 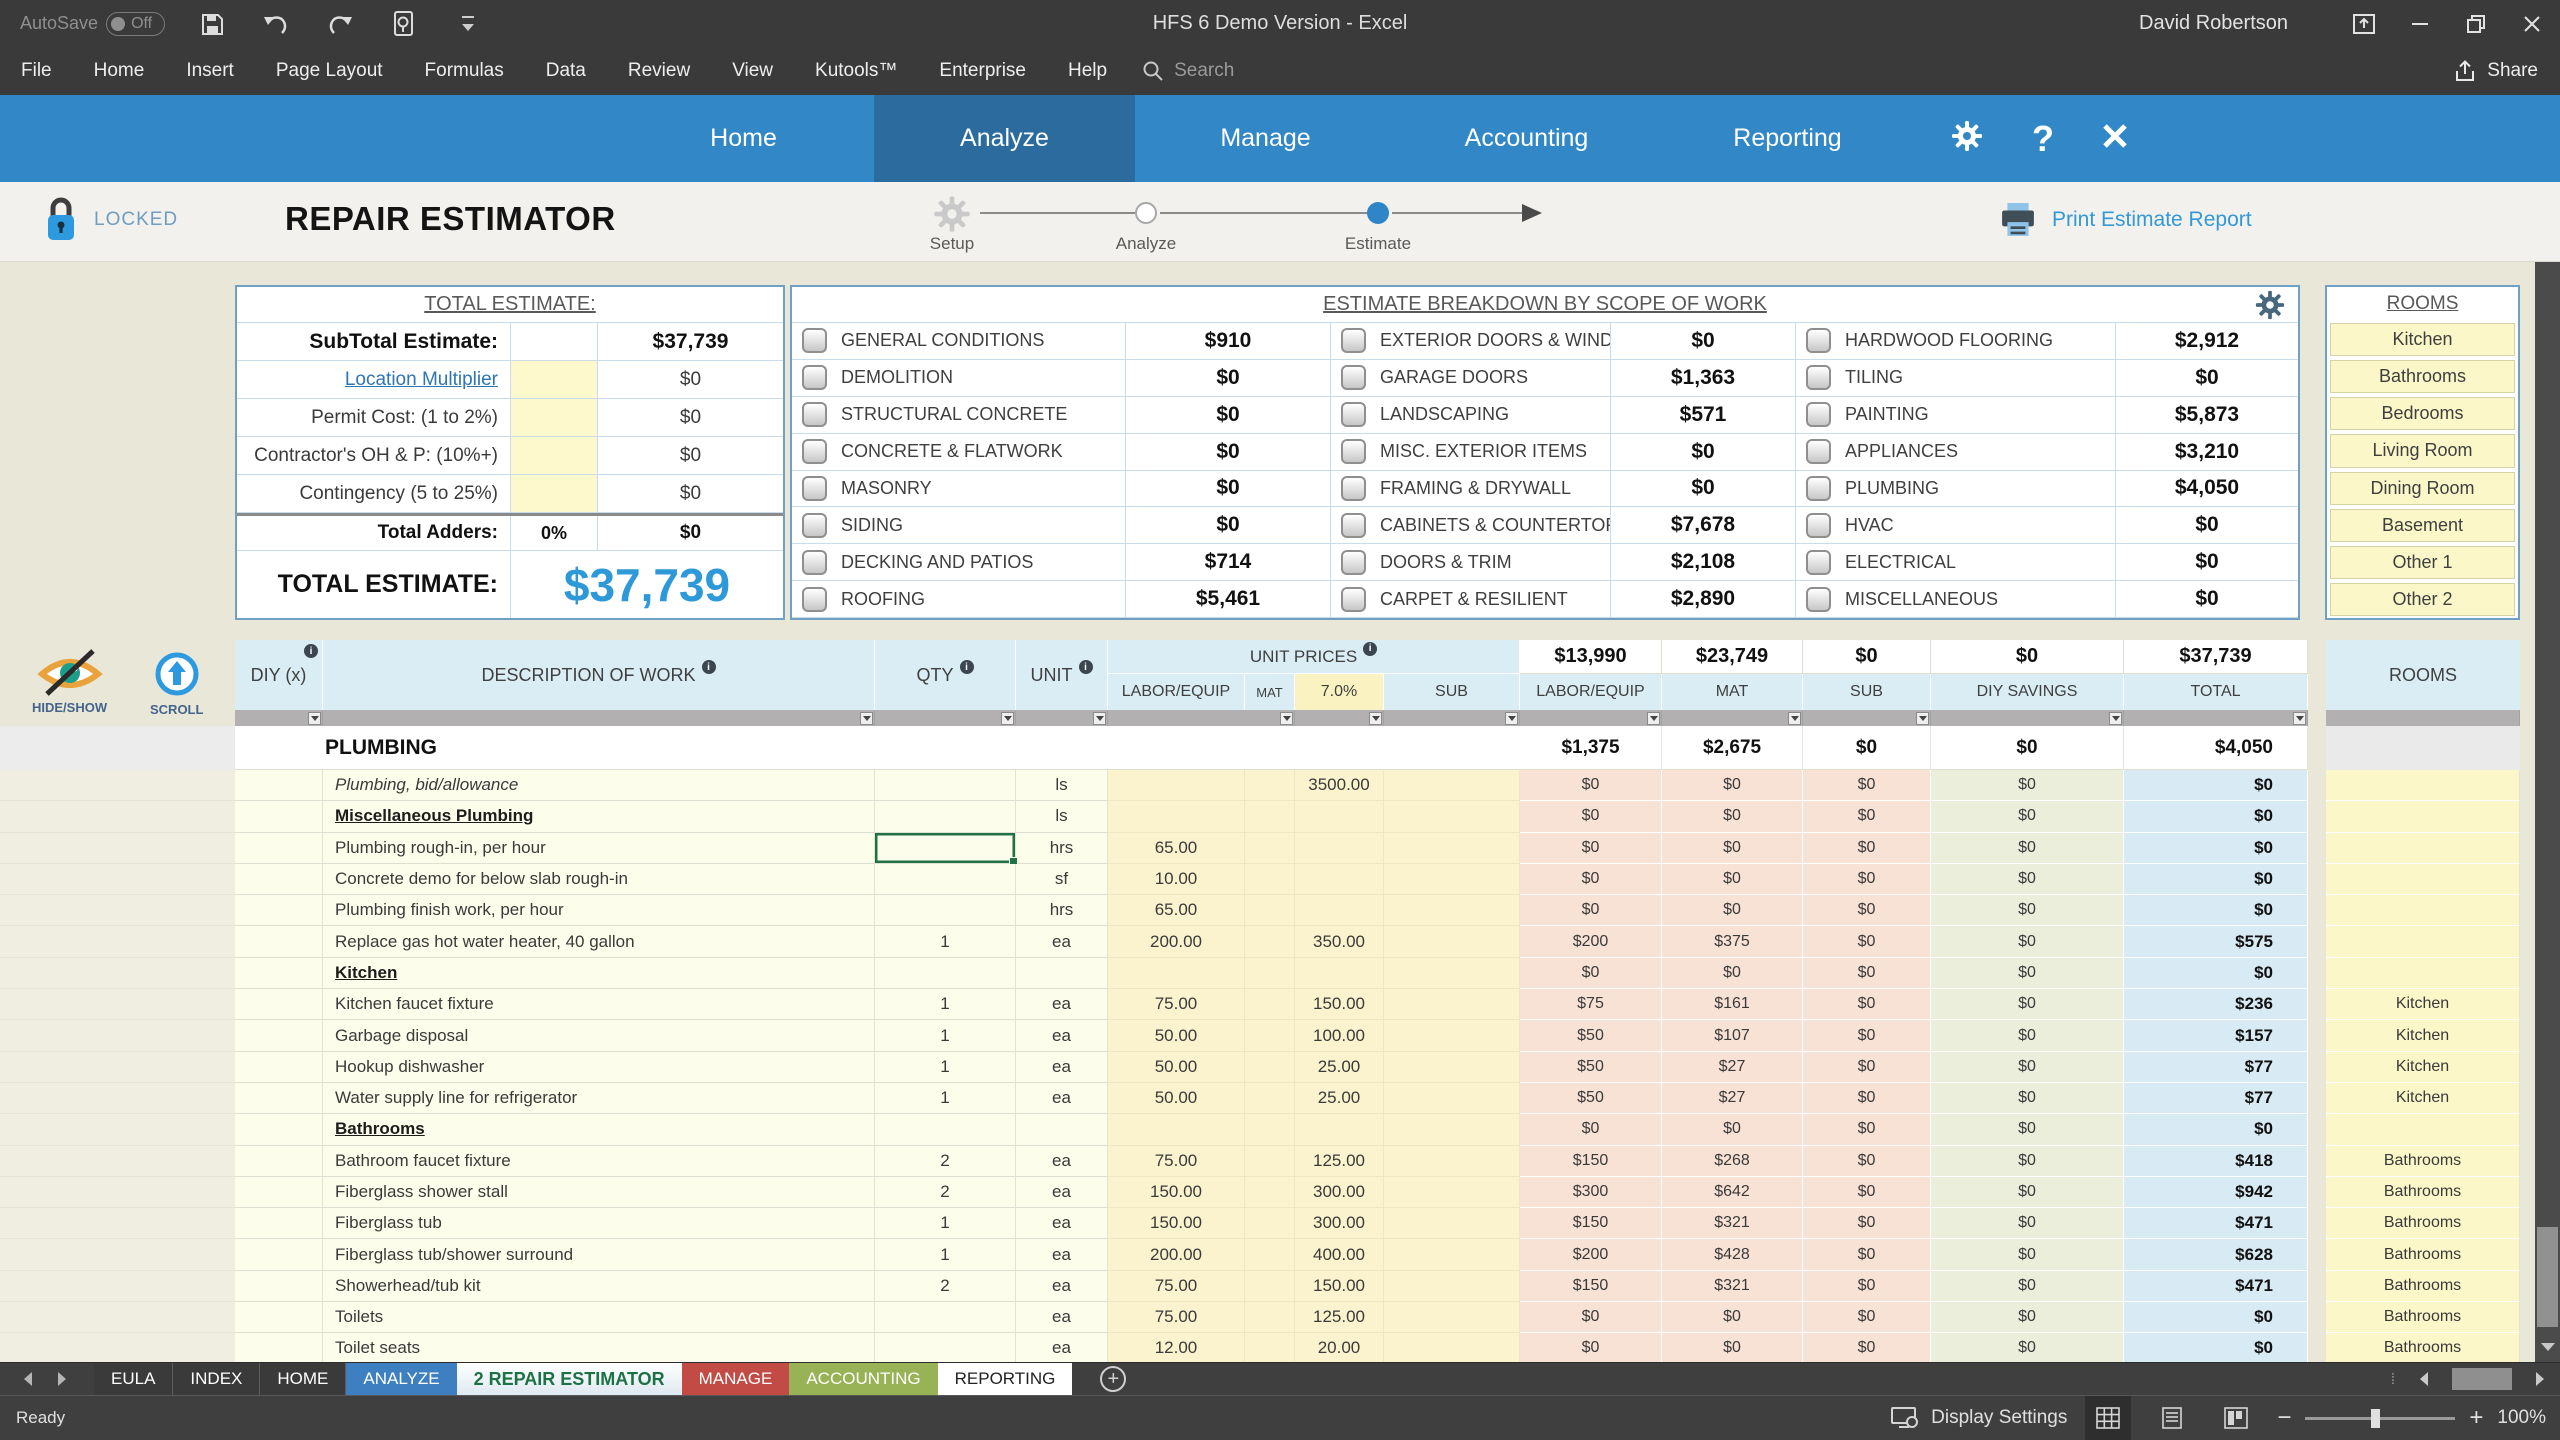 What do you see at coordinates (2376, 1418) in the screenshot?
I see `zoom-slider-thumb` at bounding box center [2376, 1418].